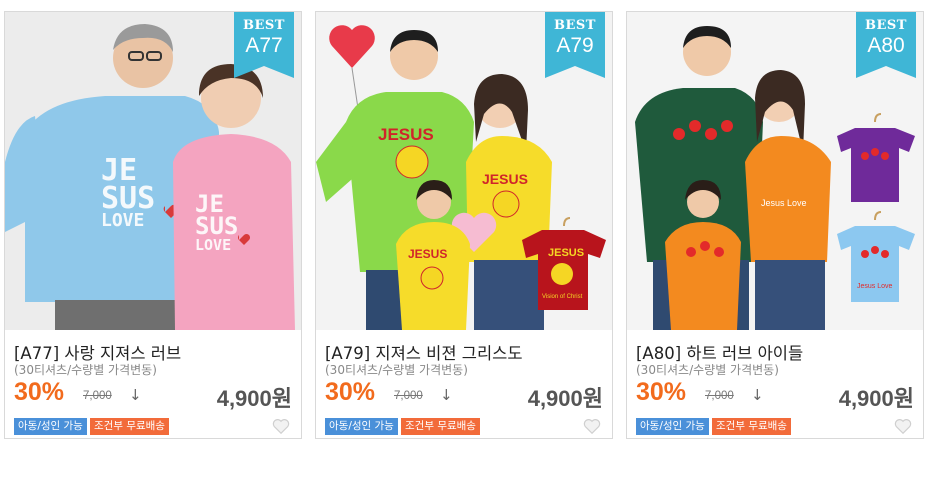 This screenshot has height=491, width=930. Describe the element at coordinates (562, 297) in the screenshot. I see `print-text: Vision of Christ` at that location.